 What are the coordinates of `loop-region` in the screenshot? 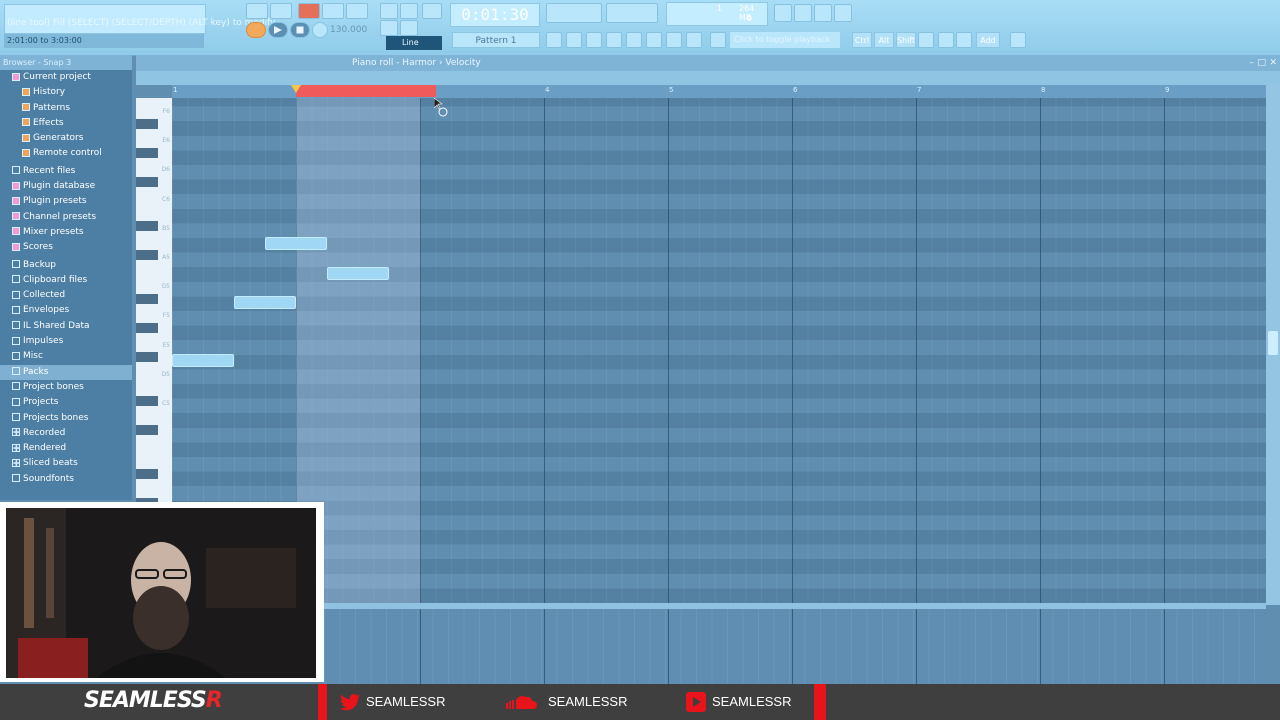 It's located at (366, 91).